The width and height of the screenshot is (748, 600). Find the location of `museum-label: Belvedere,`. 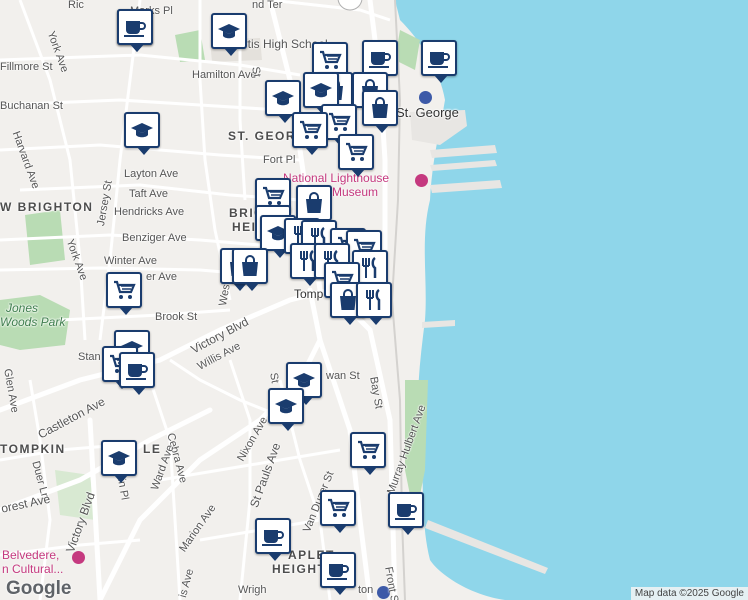

museum-label: Belvedere, is located at coordinates (31, 555).